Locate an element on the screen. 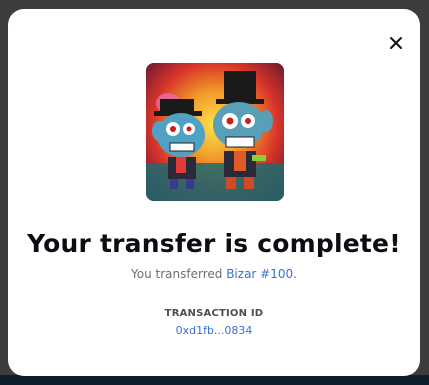  close-button is located at coordinates (396, 43).